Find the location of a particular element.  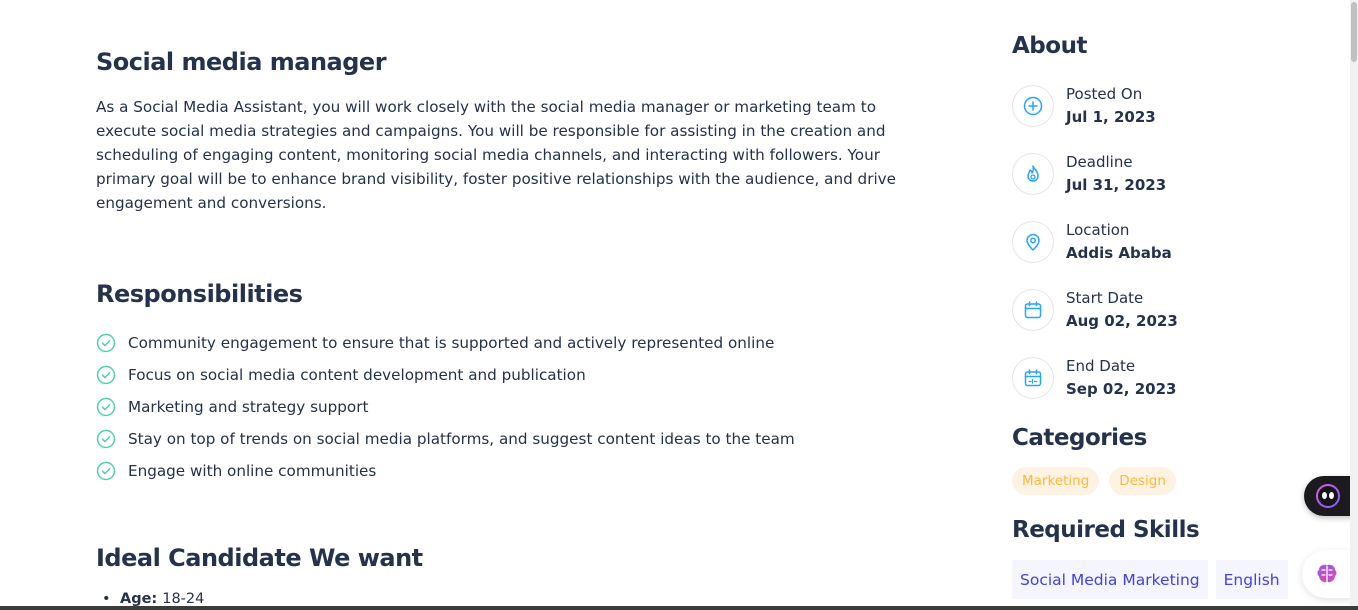

about-label: Deadline is located at coordinates (1099, 162).